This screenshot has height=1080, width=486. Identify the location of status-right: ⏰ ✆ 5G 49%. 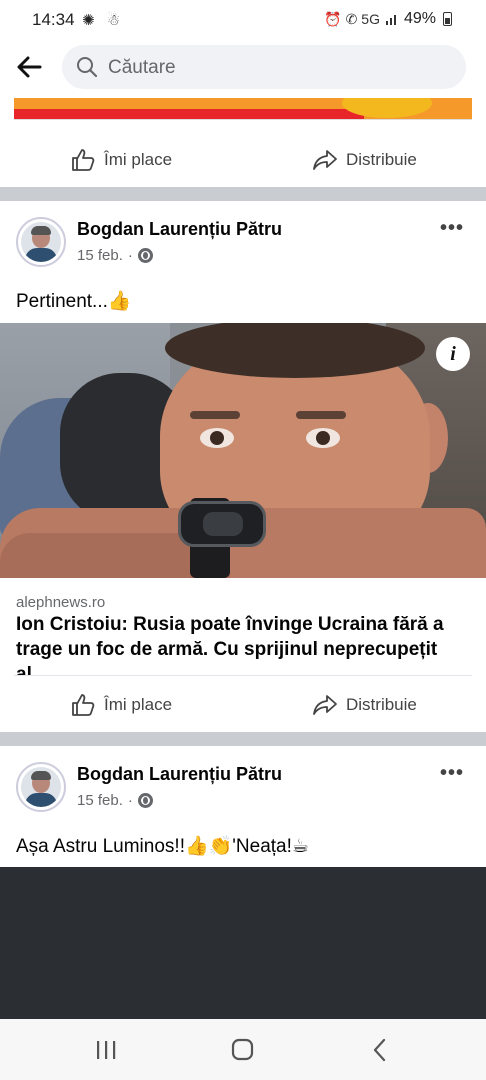
(388, 19).